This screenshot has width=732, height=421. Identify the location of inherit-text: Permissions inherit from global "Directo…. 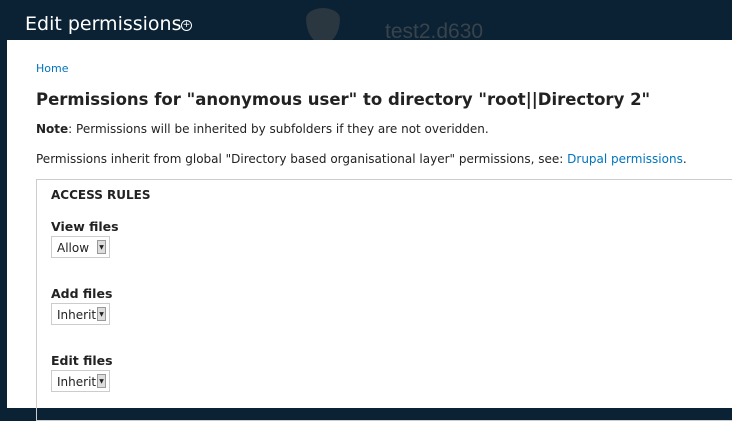
(302, 159).